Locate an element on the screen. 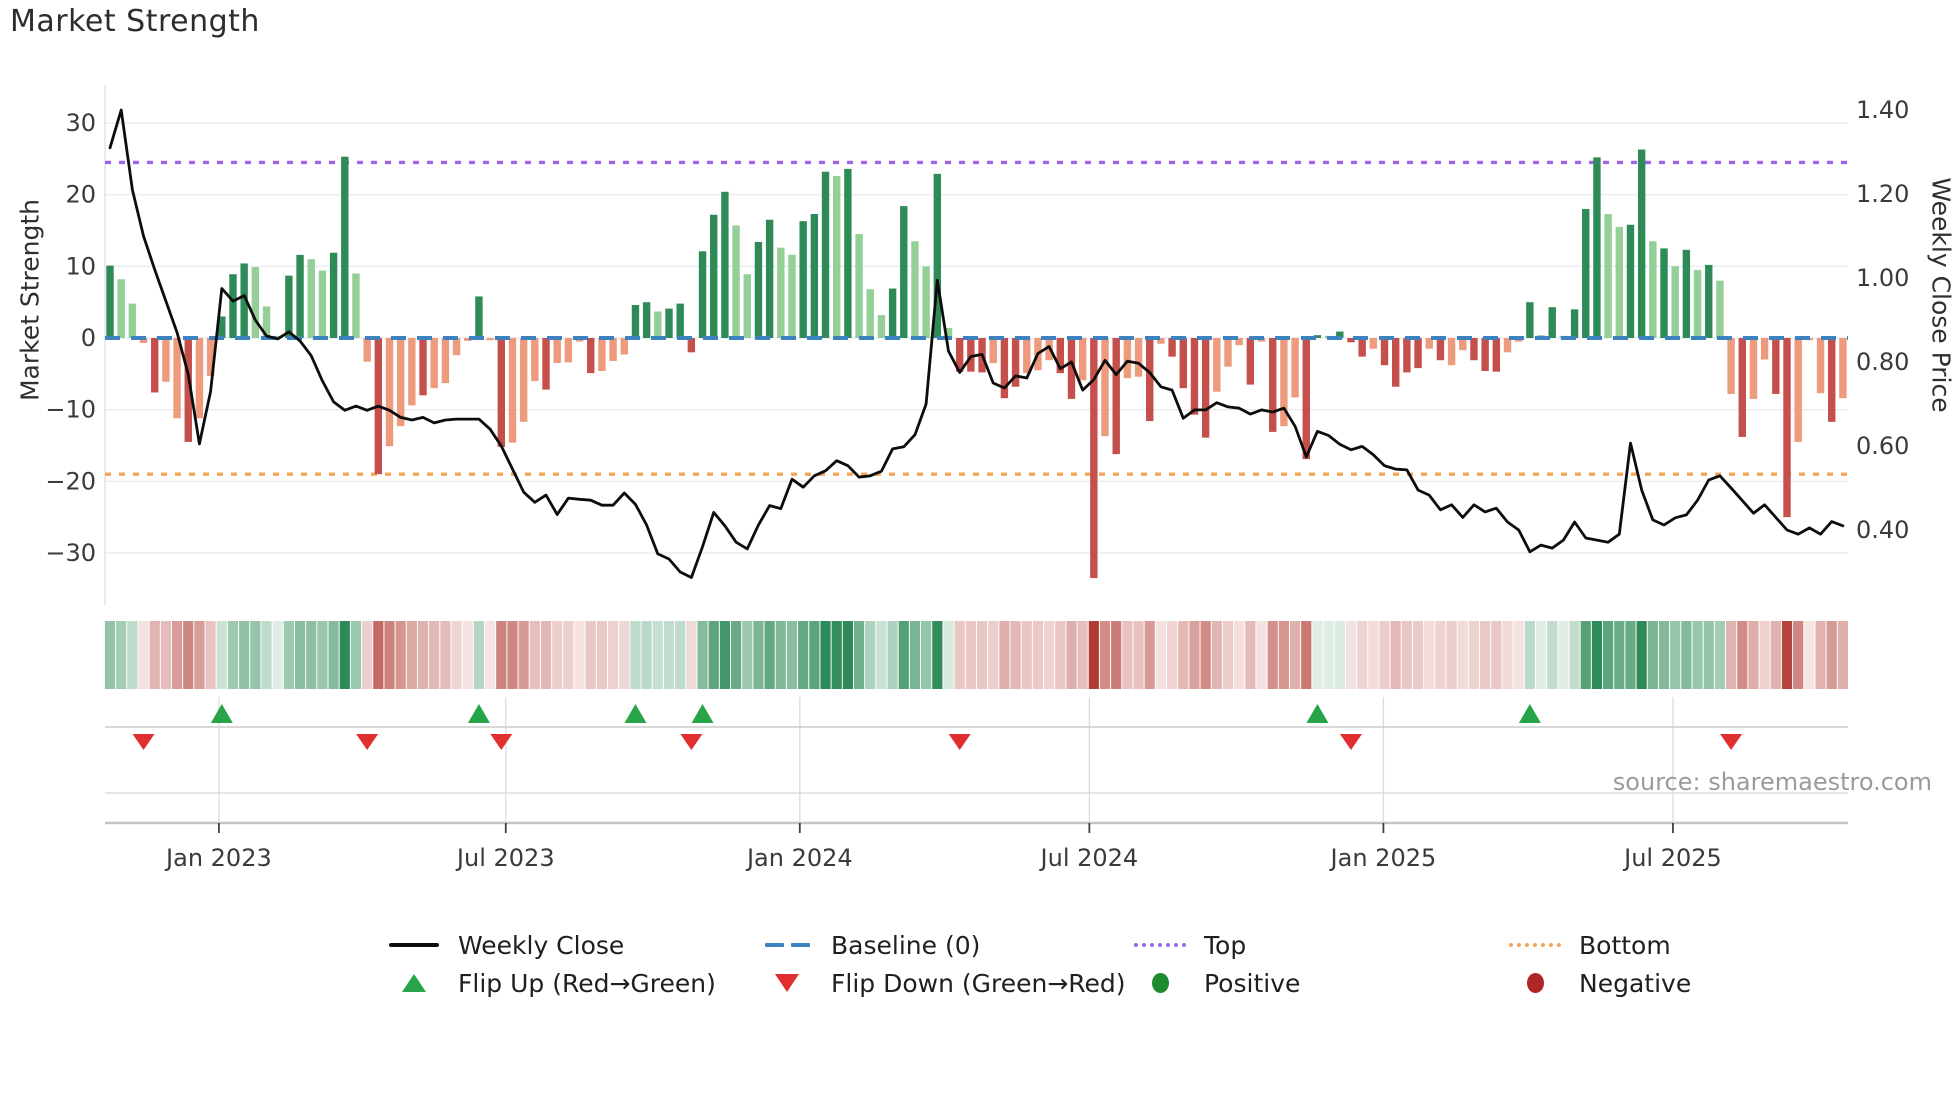  y-tick-label-right: 1.20 is located at coordinates (1882, 194).